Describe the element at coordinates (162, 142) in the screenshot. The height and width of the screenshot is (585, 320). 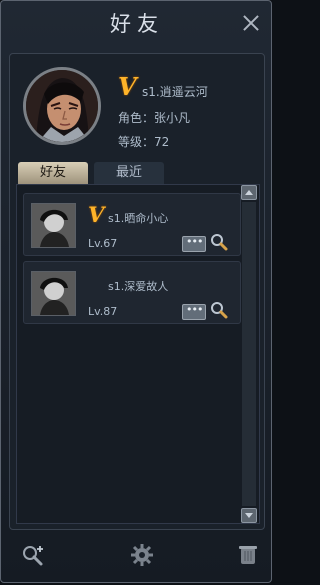
I see `level-value: 72` at that location.